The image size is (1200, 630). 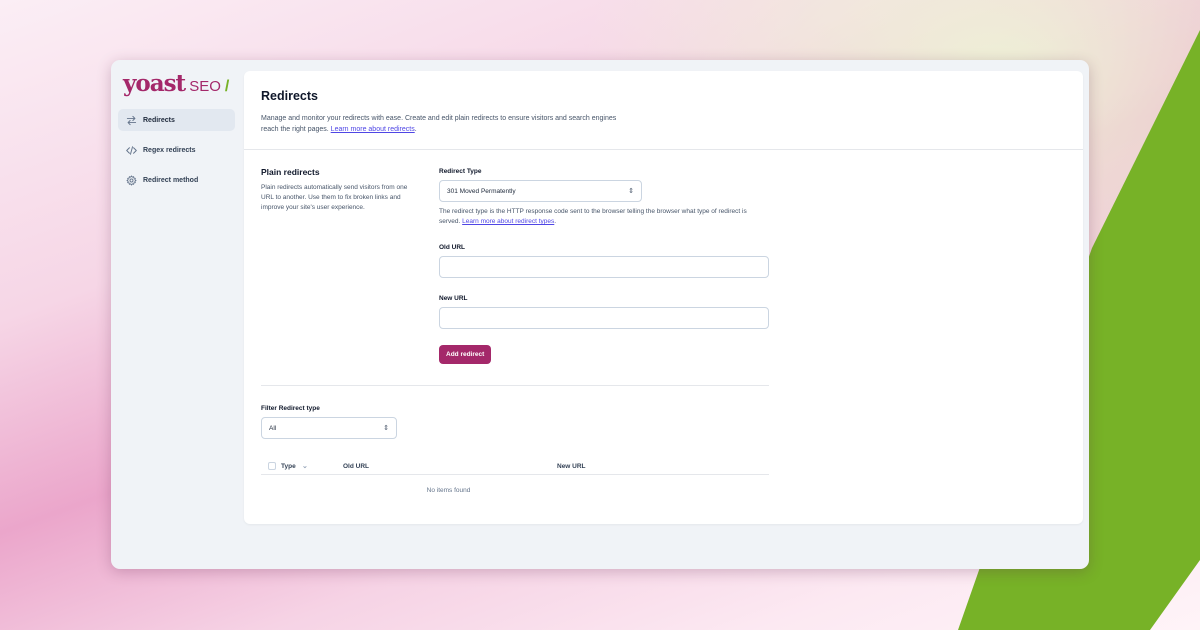 I want to click on redirect-type-label: Redirect Type, so click(x=460, y=171).